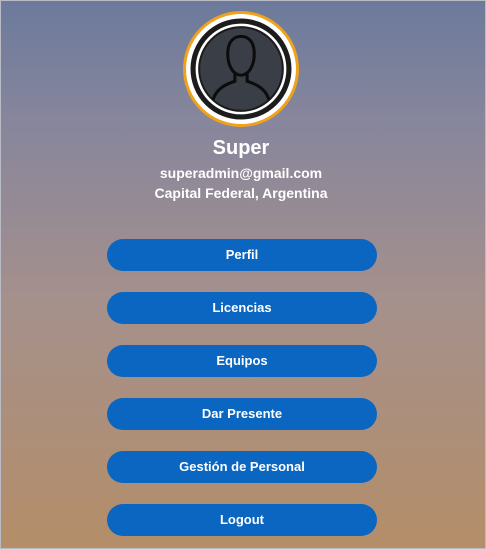 This screenshot has width=486, height=549. Describe the element at coordinates (242, 520) in the screenshot. I see `logout-button: Logout` at that location.